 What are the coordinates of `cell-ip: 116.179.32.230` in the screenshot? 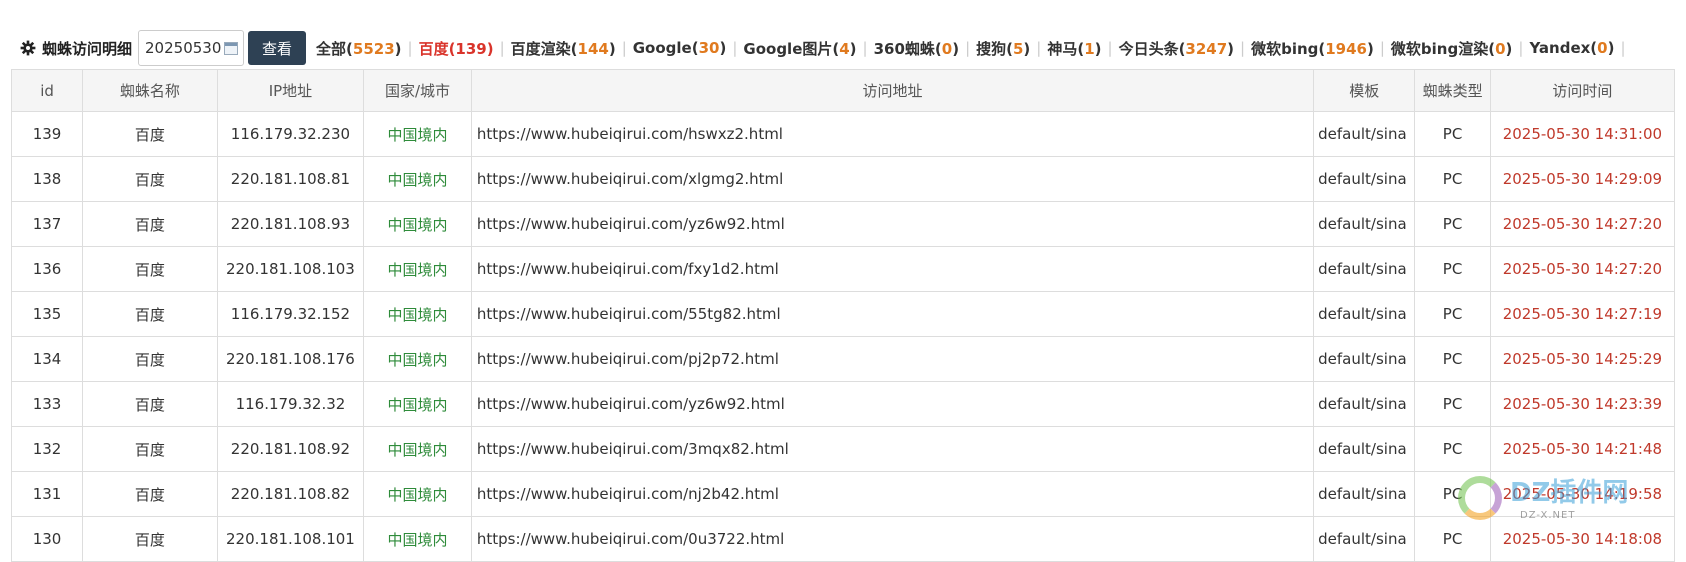 It's located at (290, 134).